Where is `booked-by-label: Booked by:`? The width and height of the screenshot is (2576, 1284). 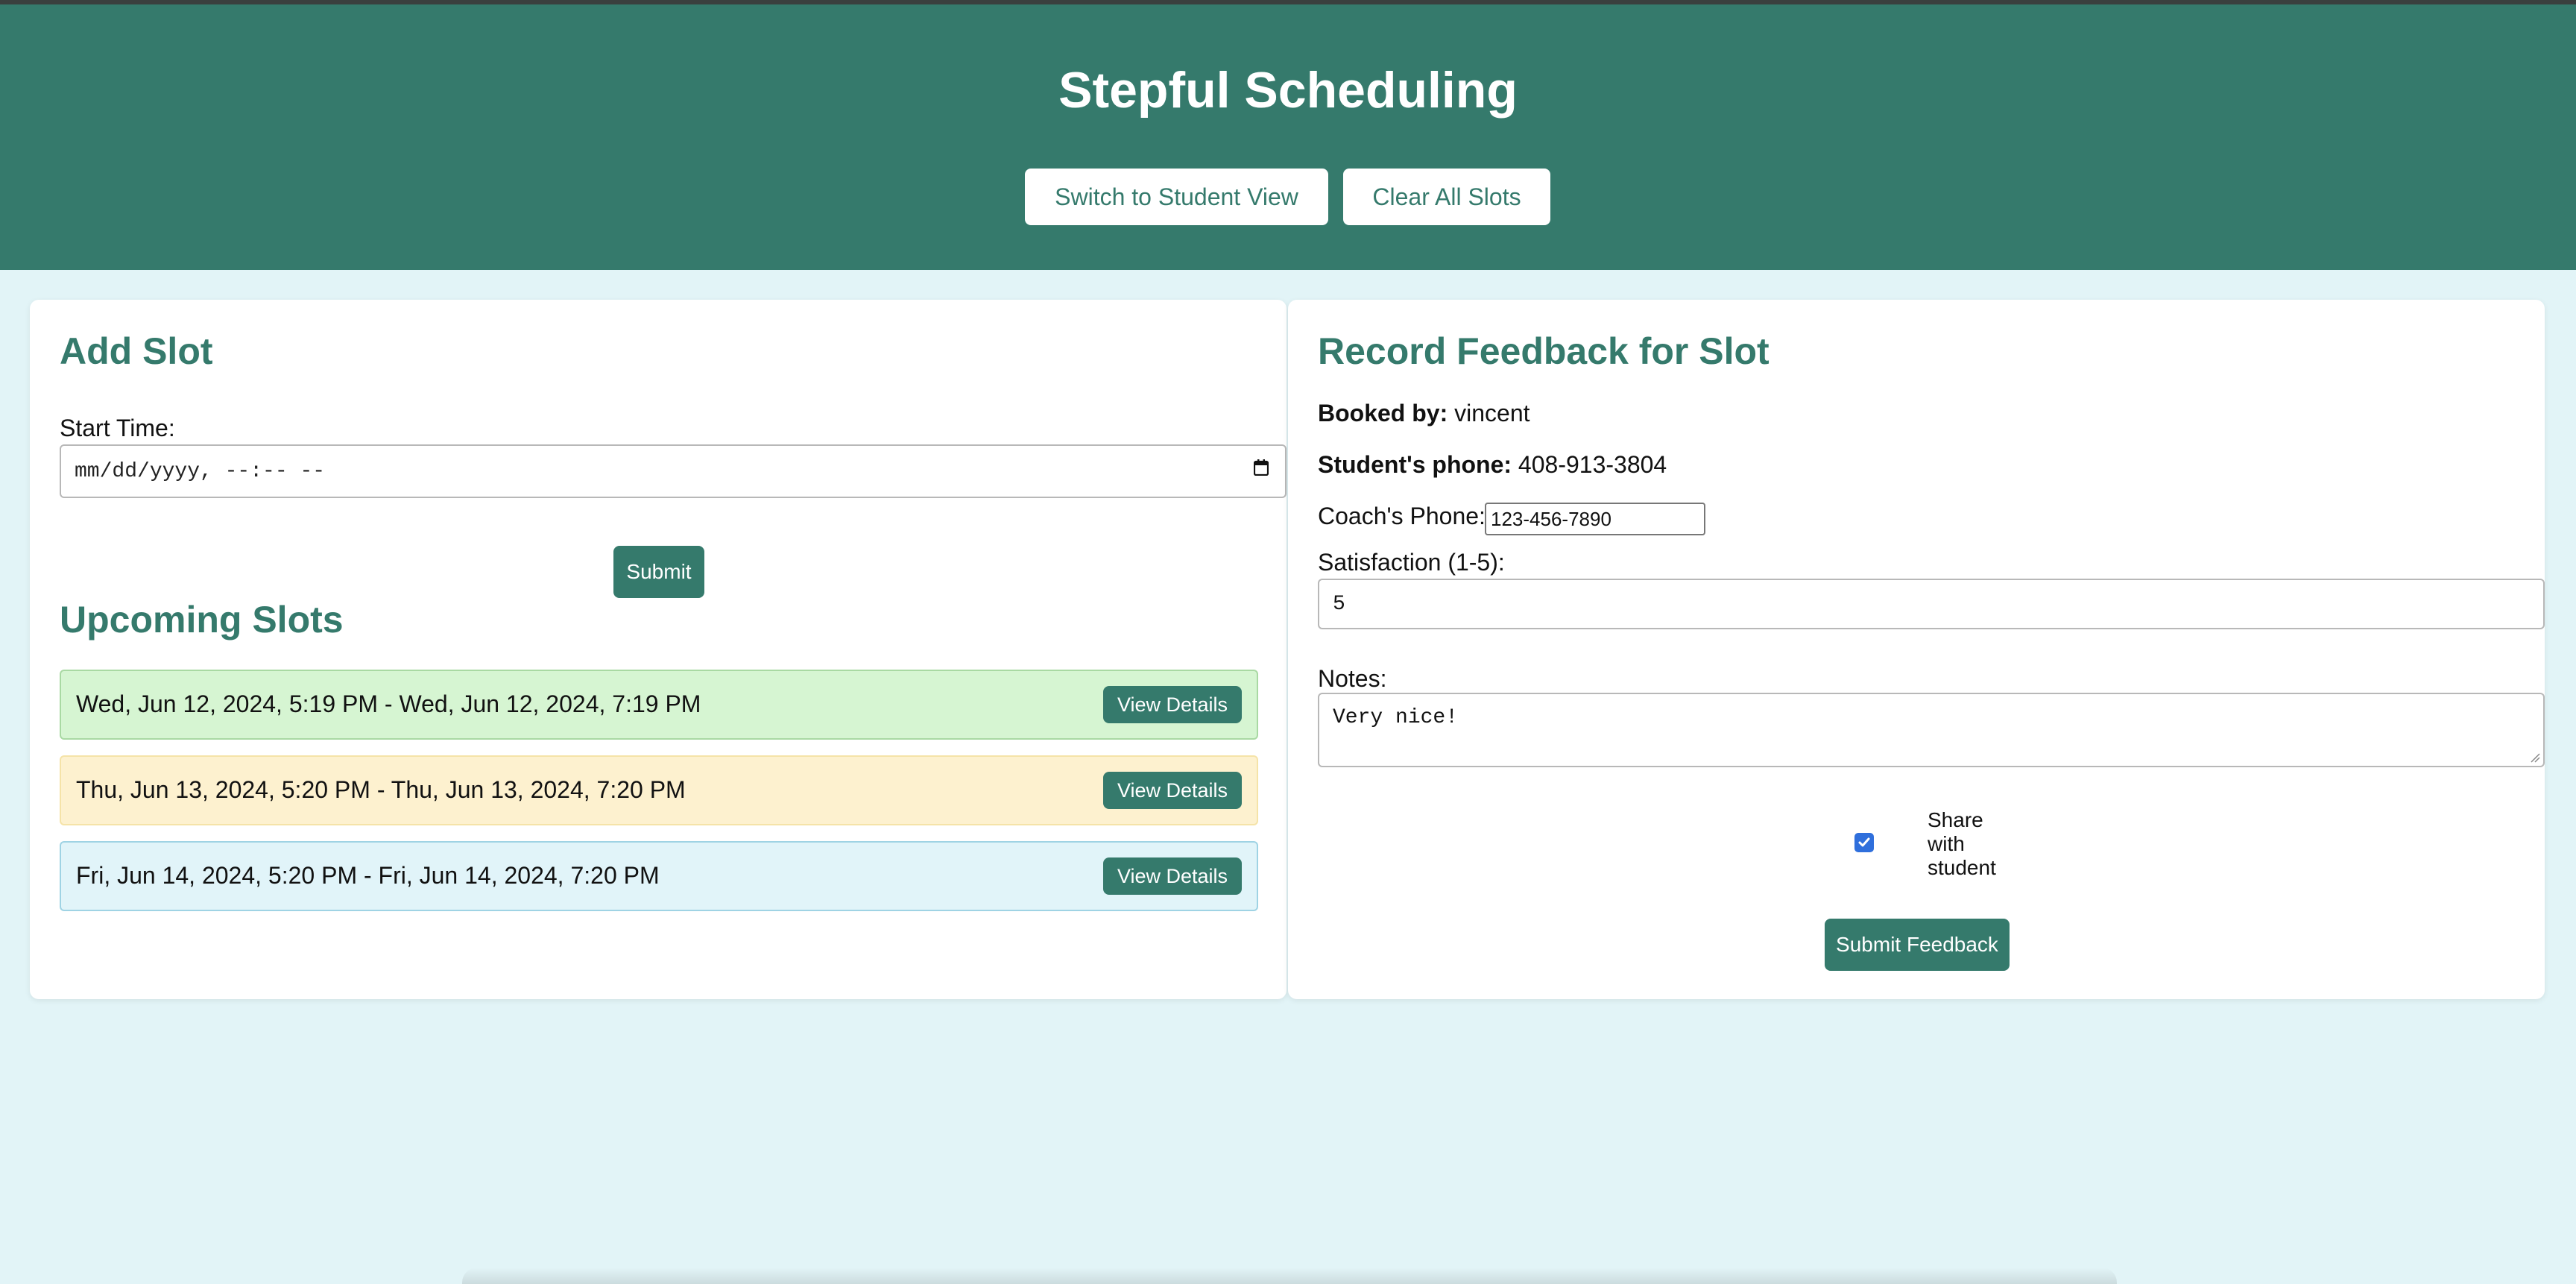 booked-by-label: Booked by: is located at coordinates (1383, 413).